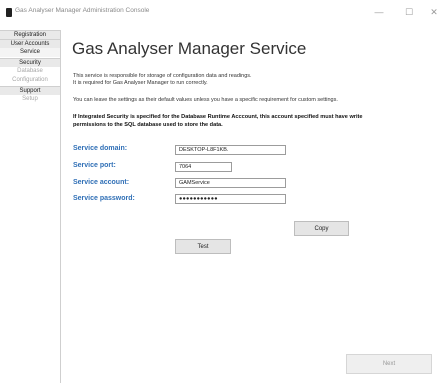  I want to click on sidebar-item-security: Security, so click(30, 62).